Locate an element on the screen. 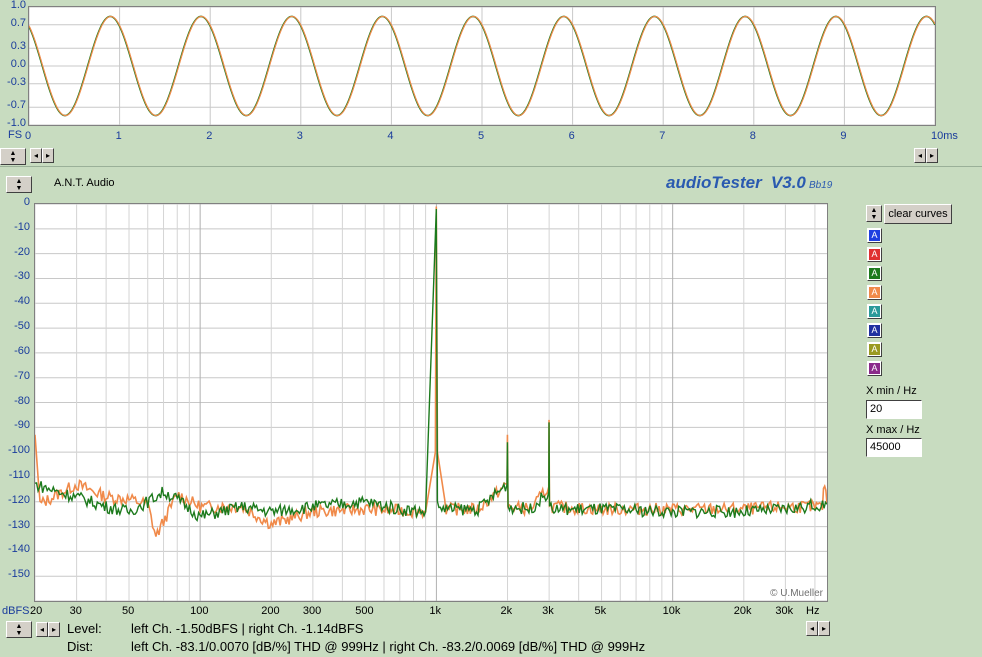 This screenshot has height=657, width=982. spectrum-x-tick: 500 is located at coordinates (364, 611).